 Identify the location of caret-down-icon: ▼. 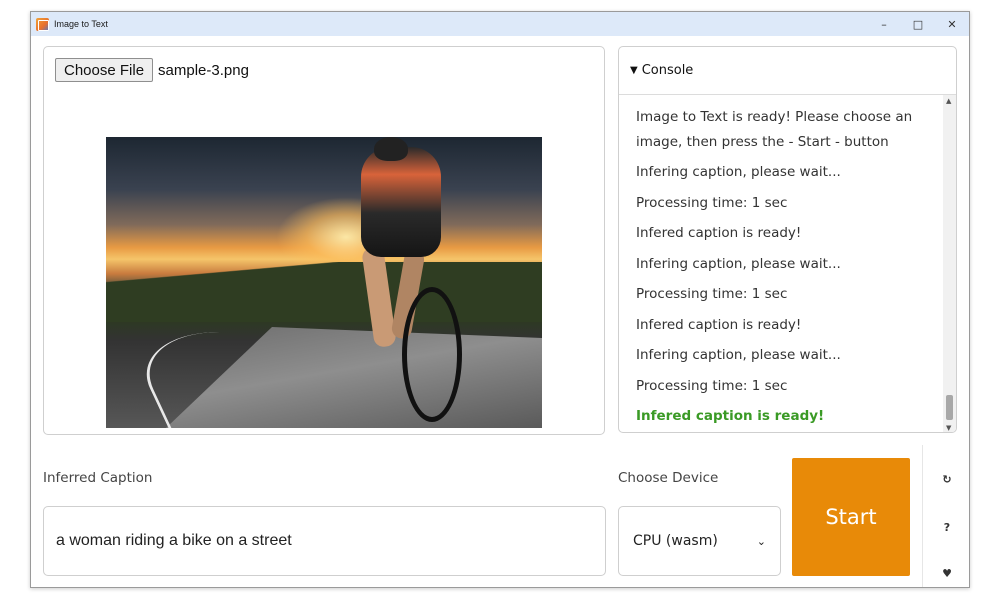
(634, 70).